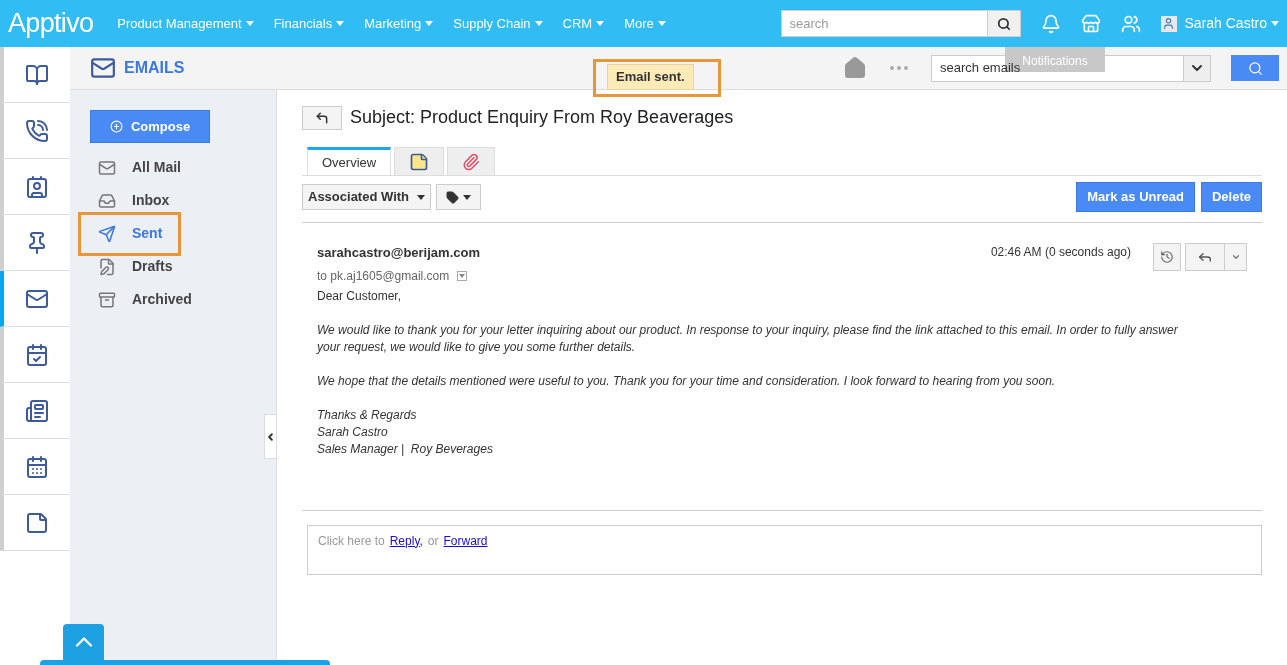 The width and height of the screenshot is (1287, 665). I want to click on associated-with-dropdown: Associated With, so click(366, 197).